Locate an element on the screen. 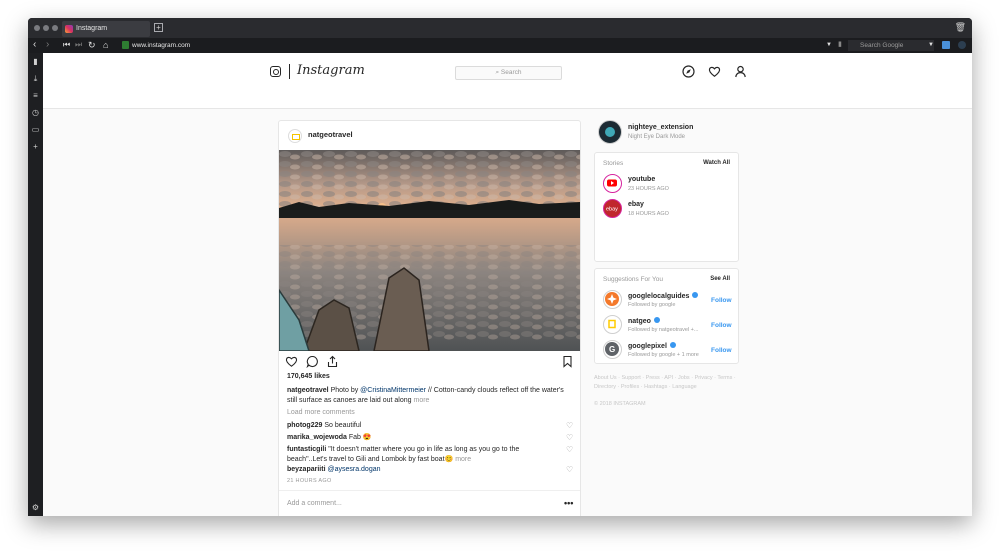  watch-all-link: Watch All is located at coordinates (716, 163).